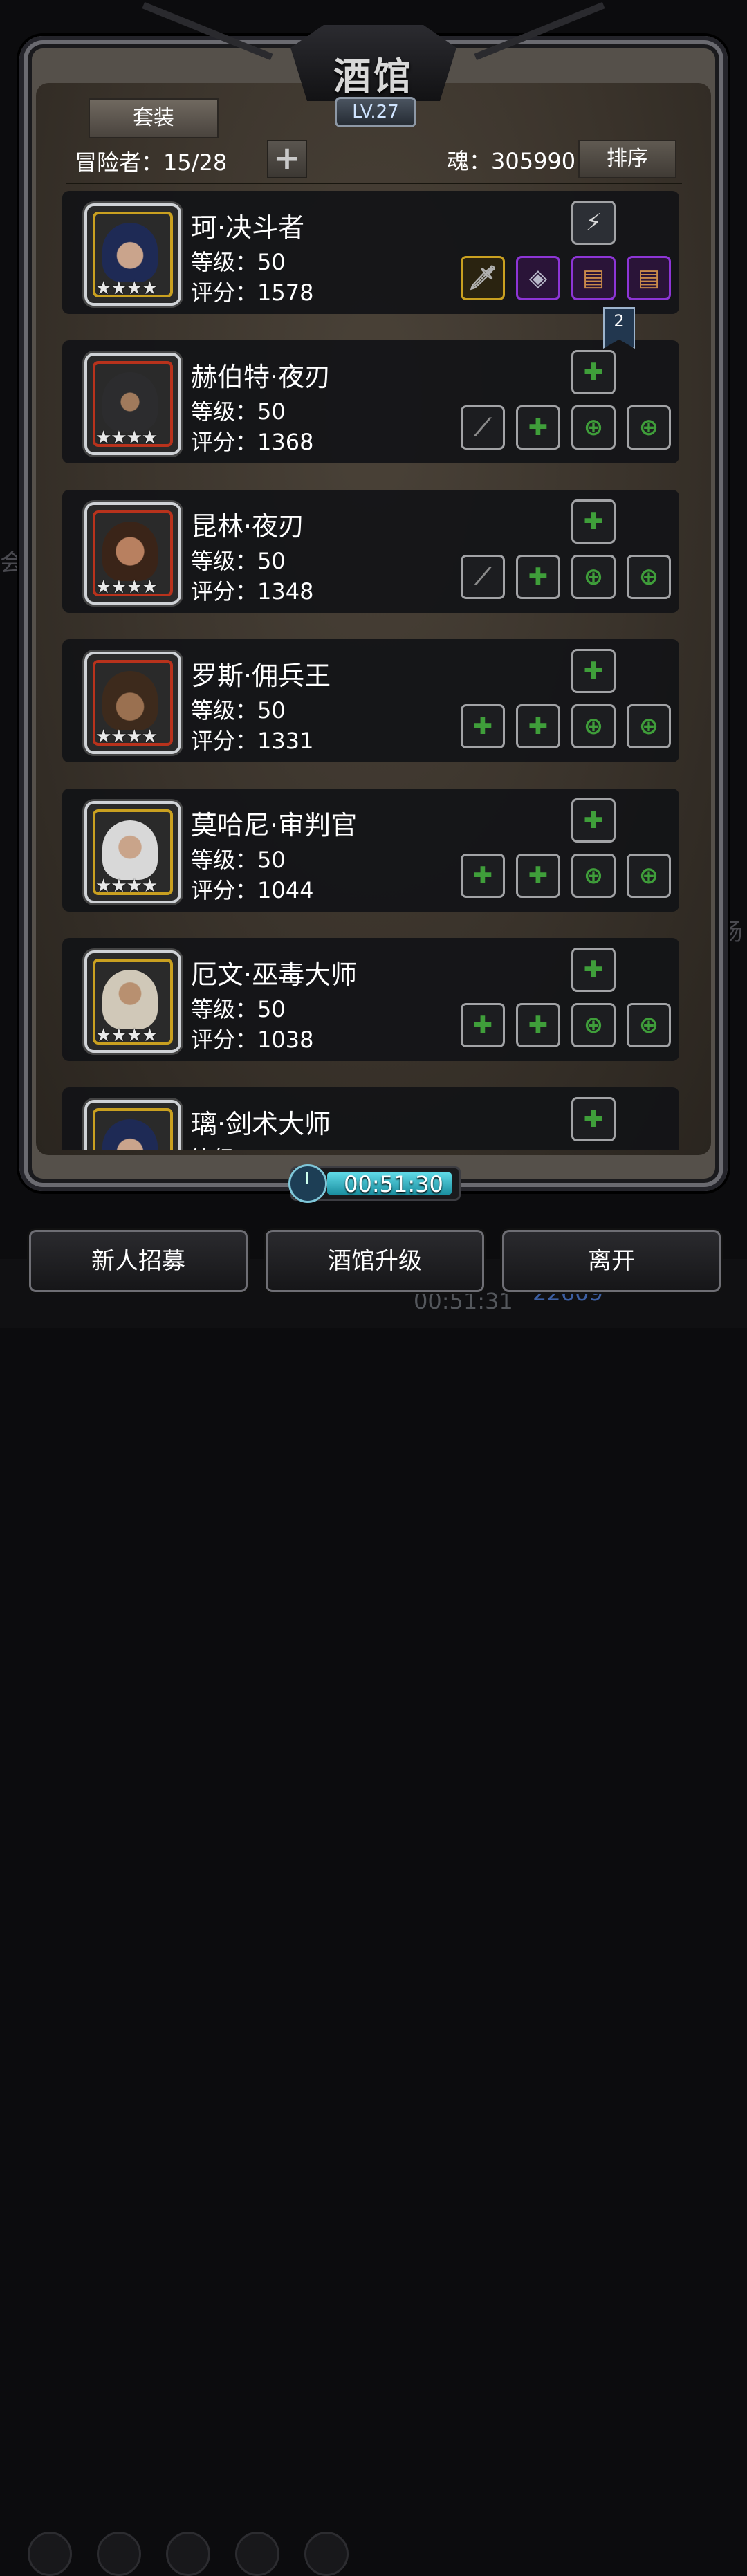 The height and width of the screenshot is (2576, 747). Describe the element at coordinates (370, 850) in the screenshot. I see `hero-card: ★★★★ 莫哈尼·审判官 等级：50 评分：1044 ✚ ✚ ✚ ⊕ ⊕` at that location.